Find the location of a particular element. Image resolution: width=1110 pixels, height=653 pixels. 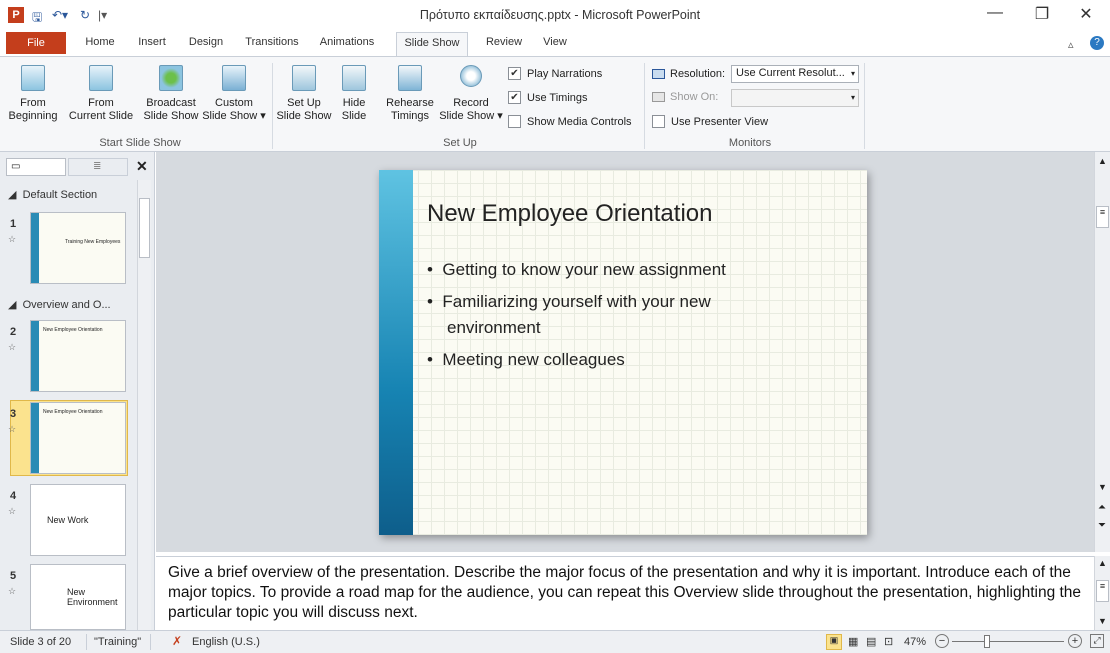

tab-animations: Animations is located at coordinates (347, 42).